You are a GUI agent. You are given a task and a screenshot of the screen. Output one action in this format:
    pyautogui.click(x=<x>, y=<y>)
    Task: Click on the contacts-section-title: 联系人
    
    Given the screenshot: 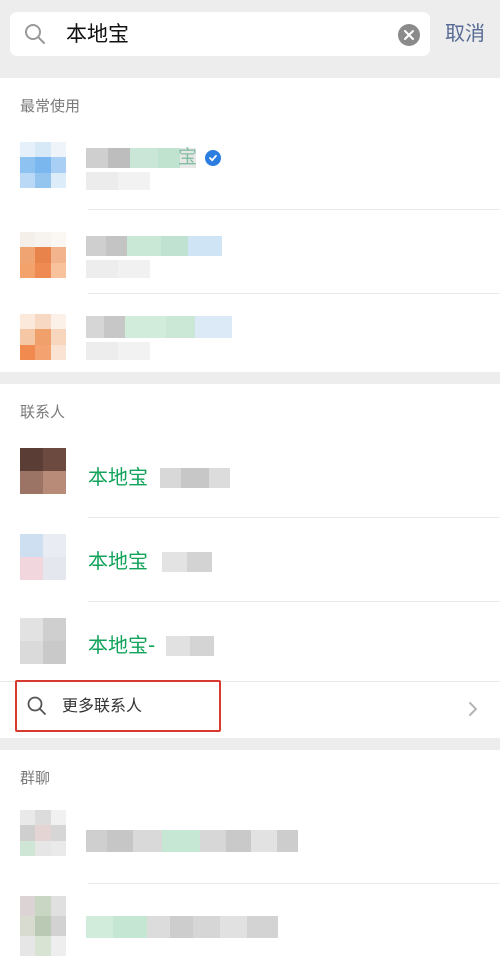 What is the action you would take?
    pyautogui.click(x=43, y=412)
    